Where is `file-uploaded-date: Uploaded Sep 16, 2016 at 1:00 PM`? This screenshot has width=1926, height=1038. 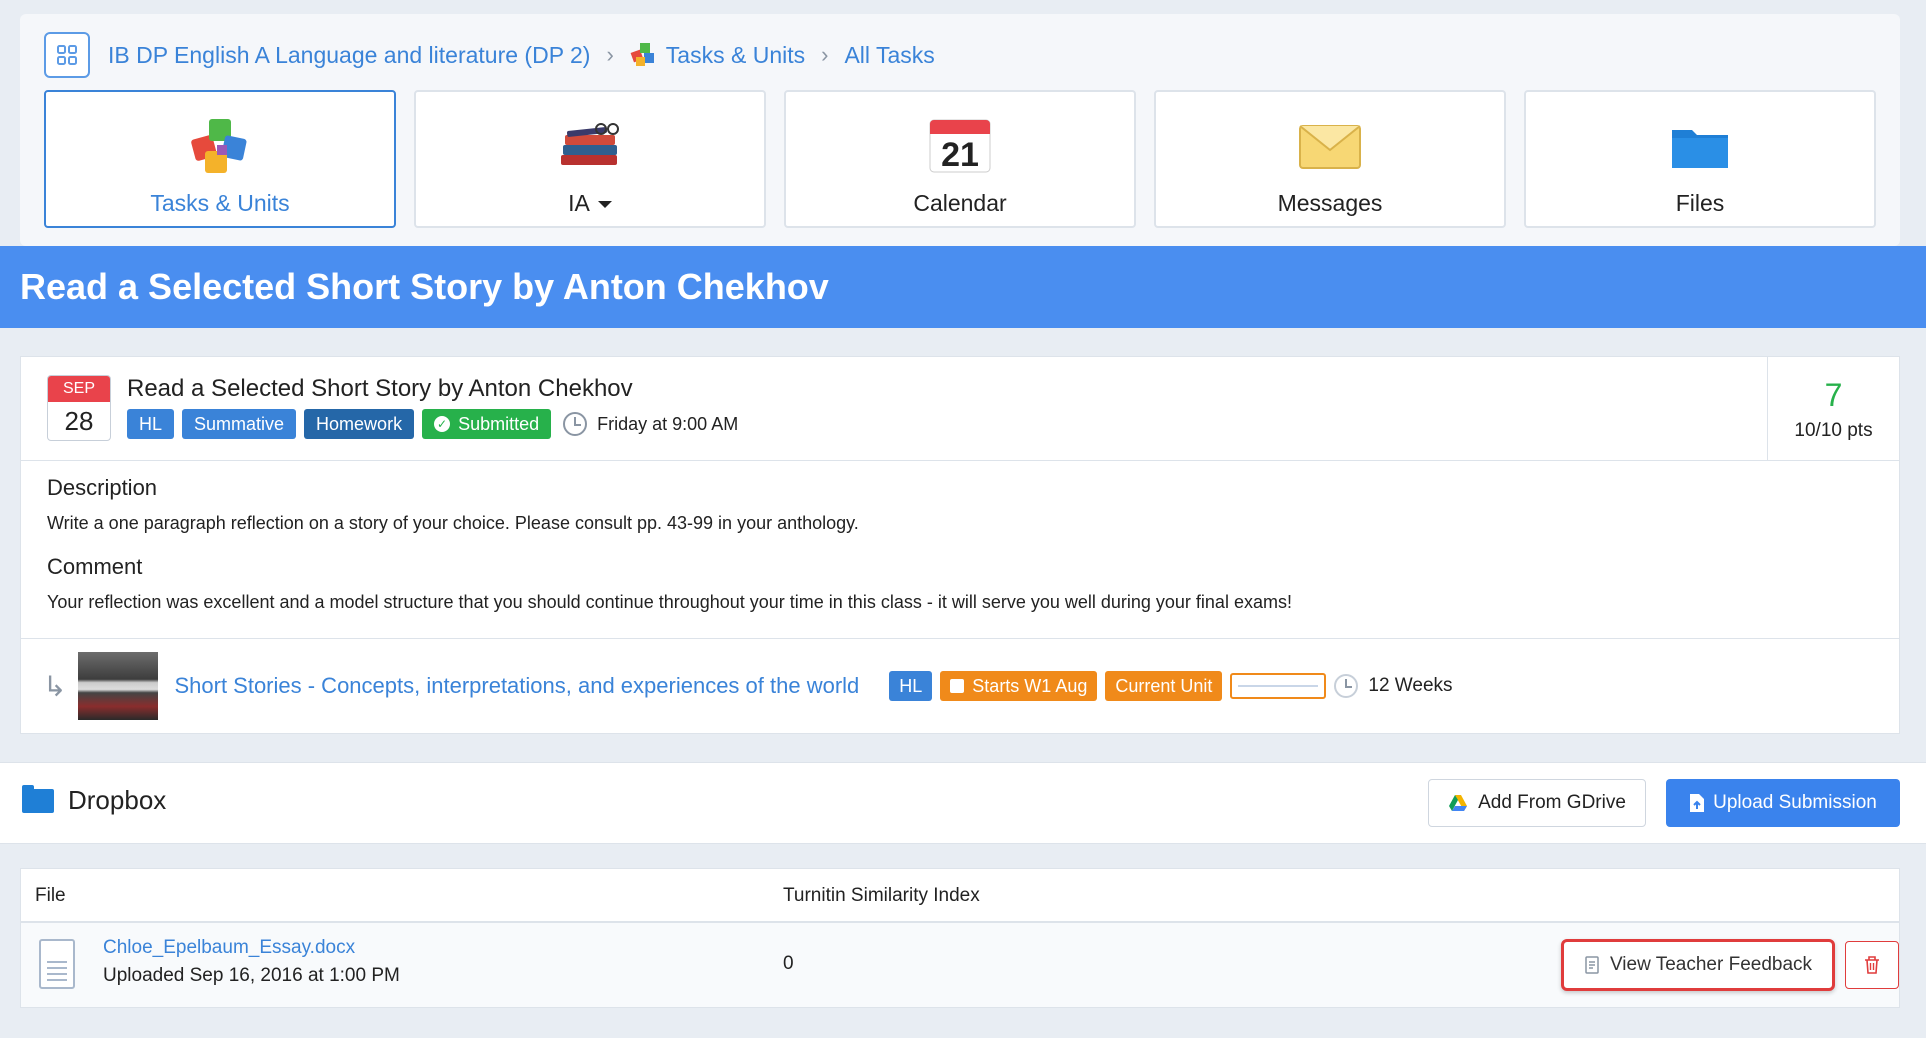
file-uploaded-date: Uploaded Sep 16, 2016 at 1:00 PM is located at coordinates (251, 975).